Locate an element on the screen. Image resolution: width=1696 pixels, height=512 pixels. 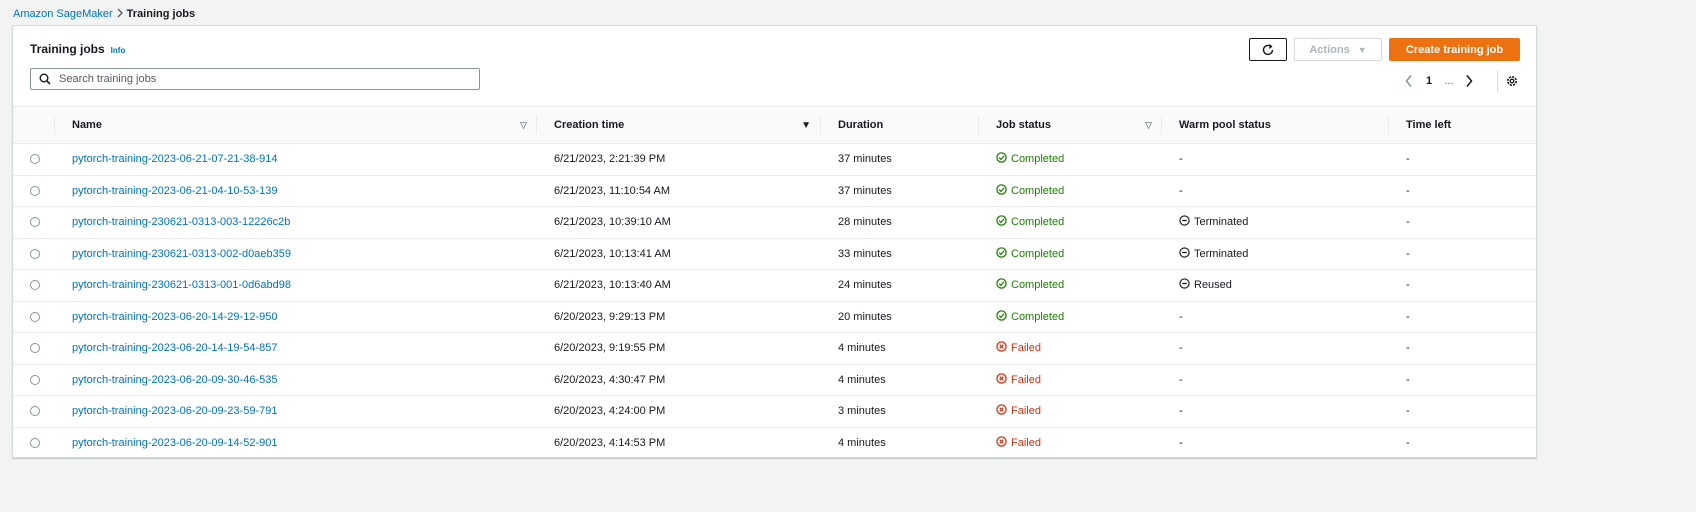
info-link: Info is located at coordinates (118, 50).